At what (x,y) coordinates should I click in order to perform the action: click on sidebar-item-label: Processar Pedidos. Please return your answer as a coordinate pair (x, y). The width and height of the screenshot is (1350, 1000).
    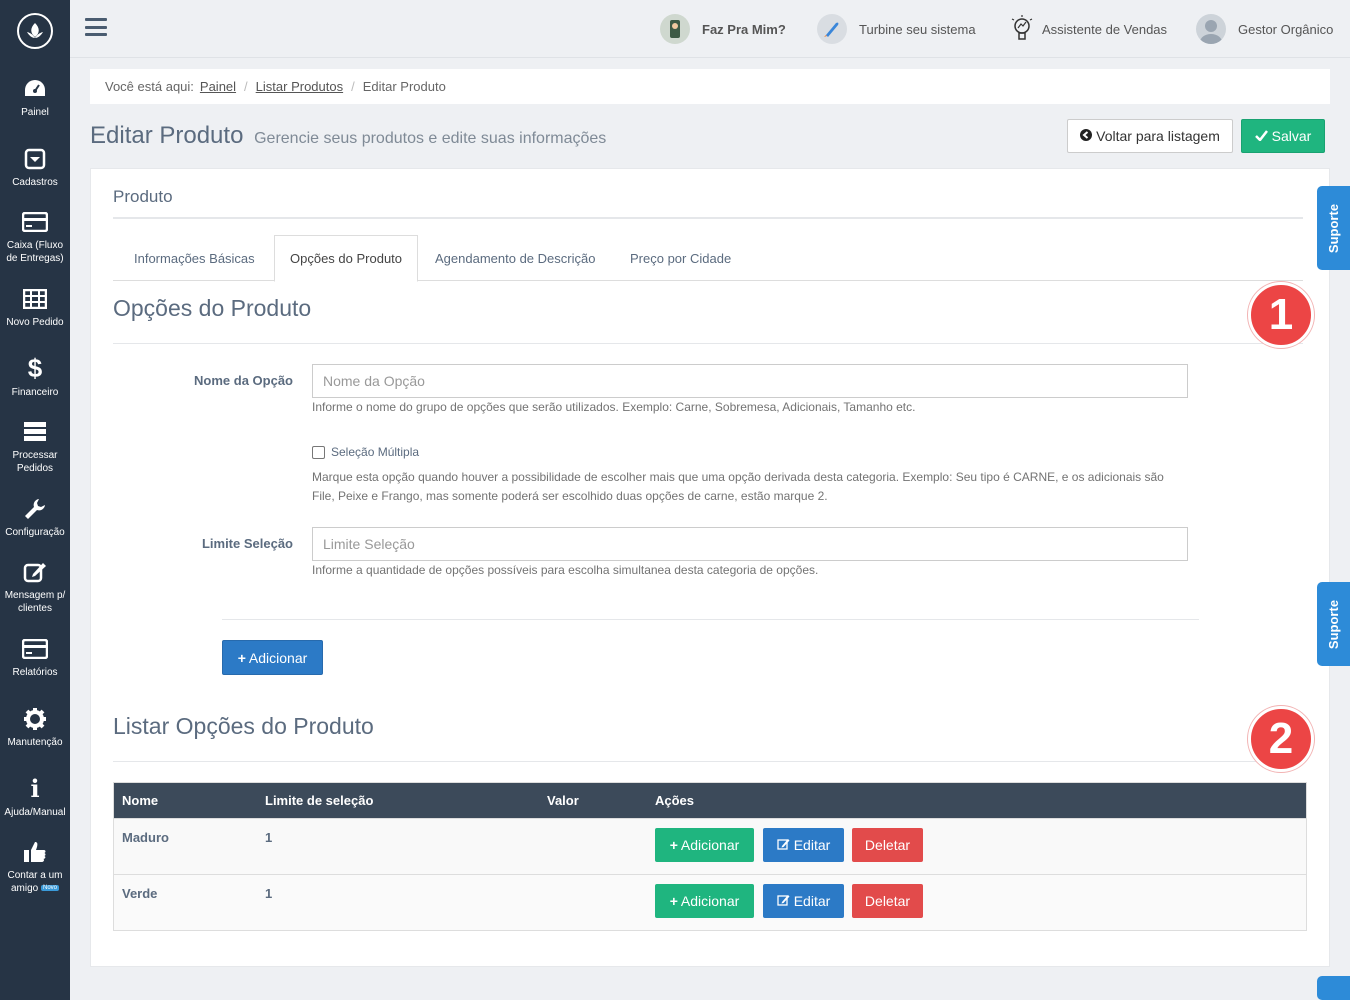
    Looking at the image, I should click on (35, 462).